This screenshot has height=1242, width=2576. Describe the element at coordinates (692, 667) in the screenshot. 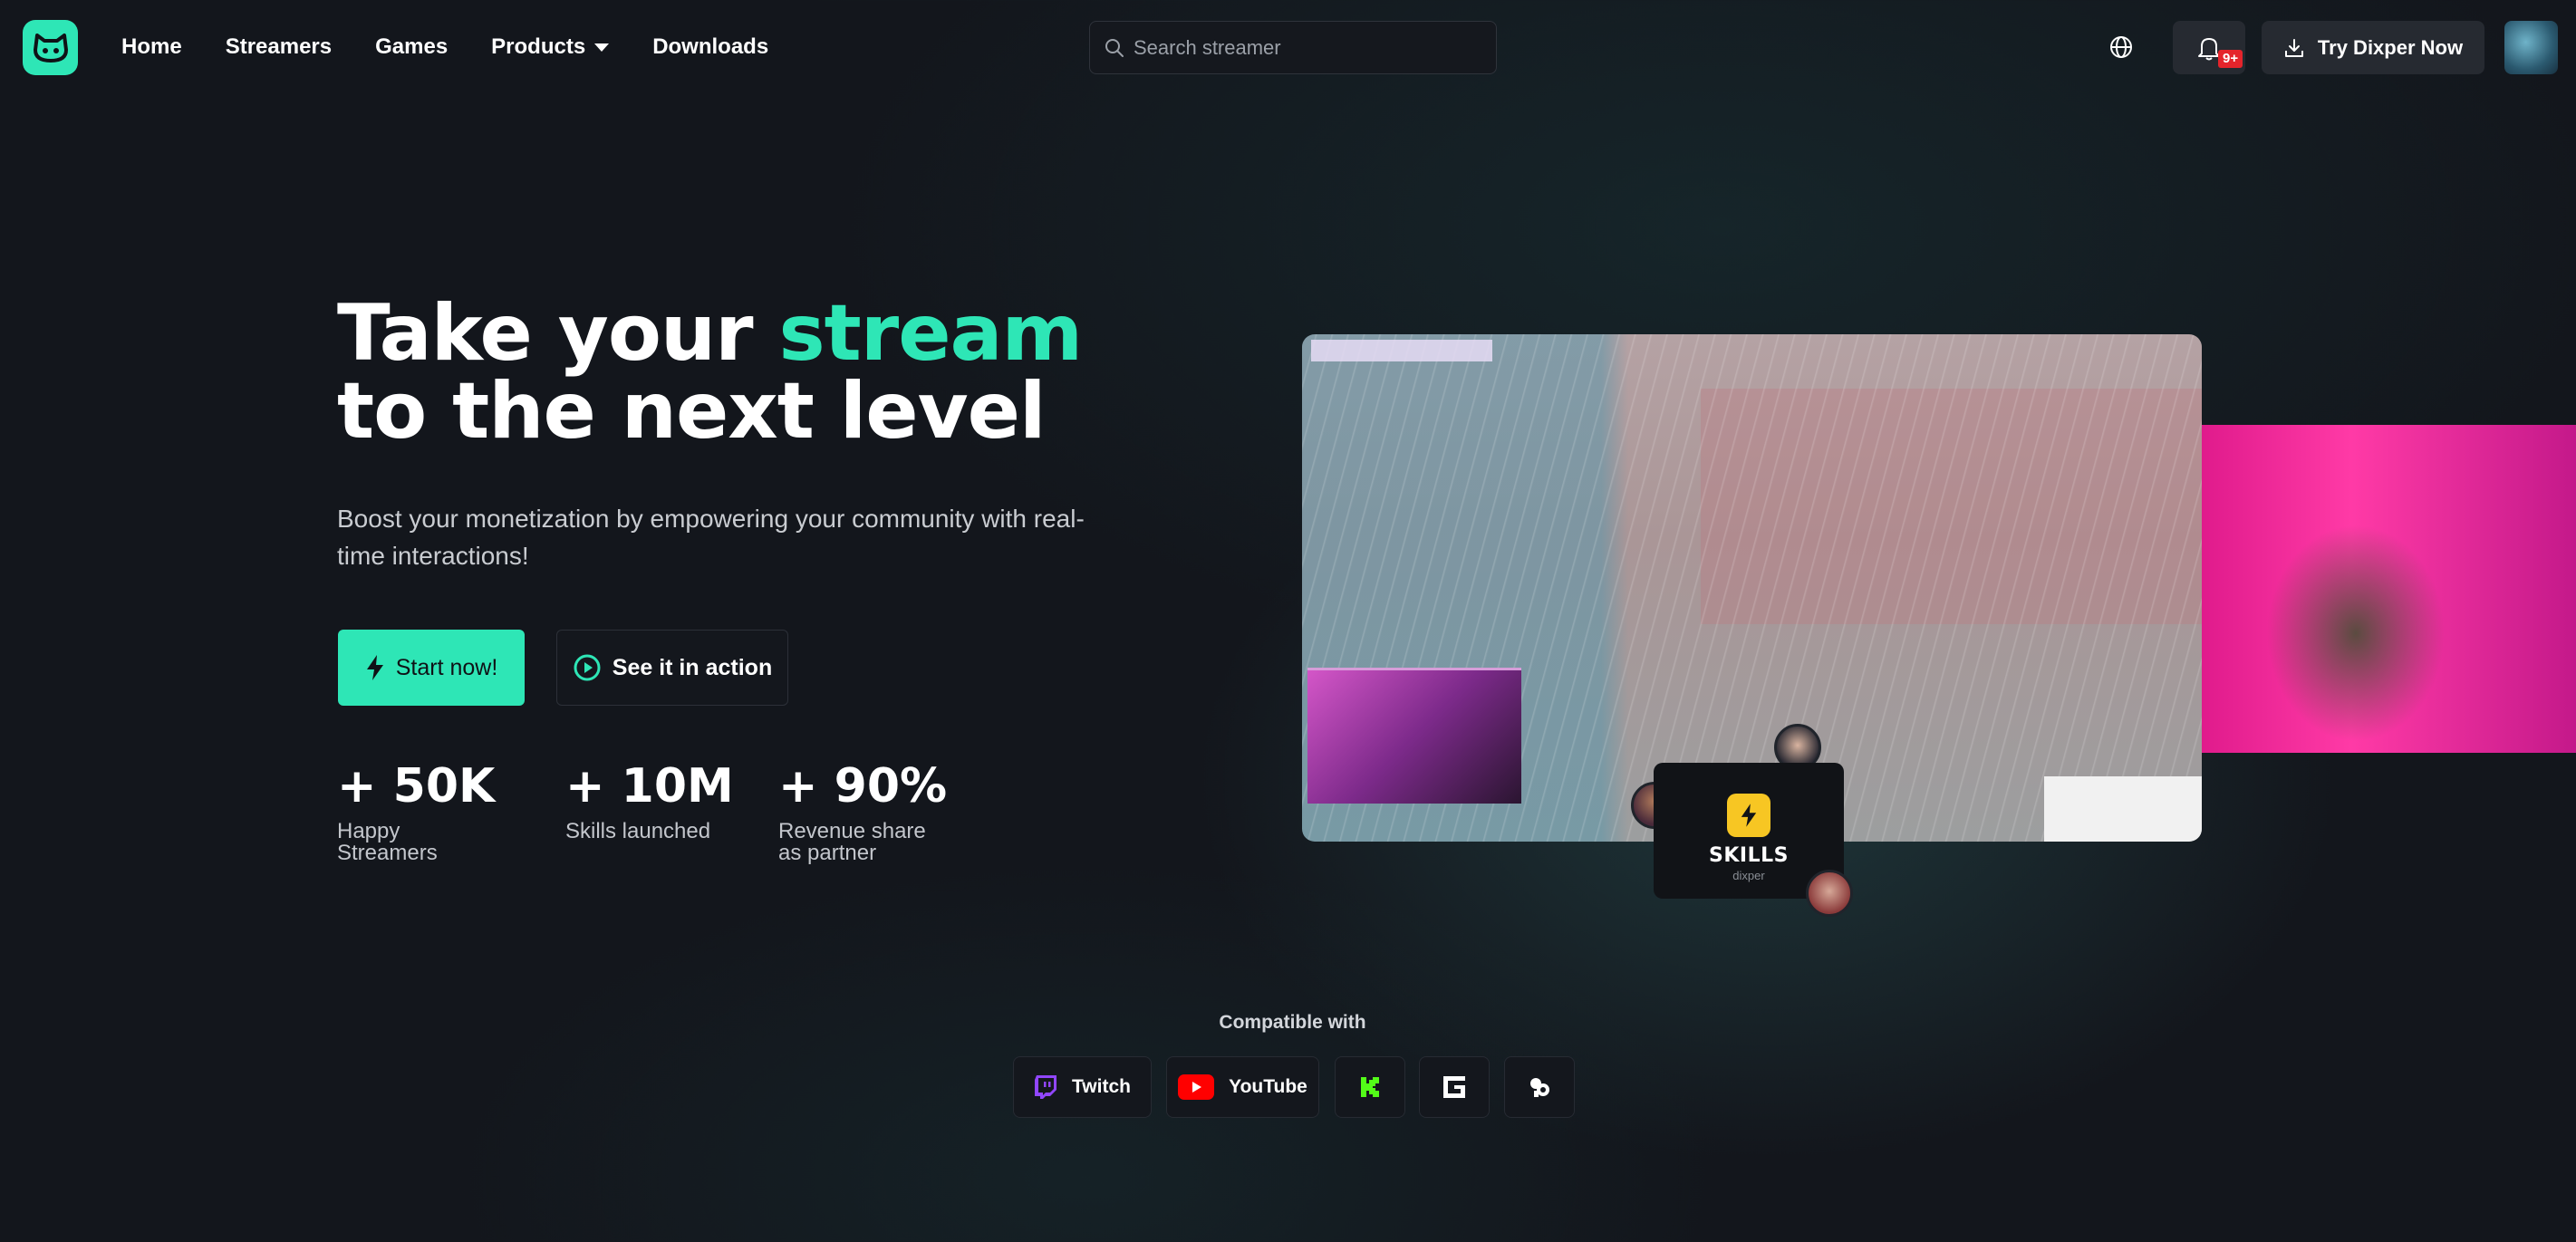

I see `see-in-action-label: See it in action` at that location.